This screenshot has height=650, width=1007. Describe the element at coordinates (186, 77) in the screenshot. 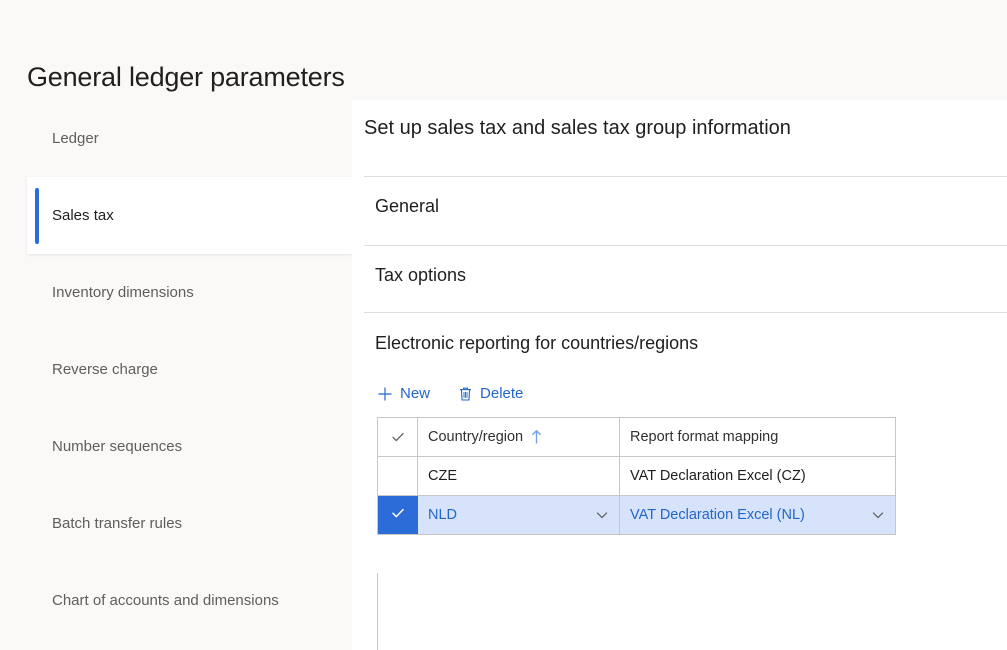

I see `page-title: General ledger parameters` at that location.